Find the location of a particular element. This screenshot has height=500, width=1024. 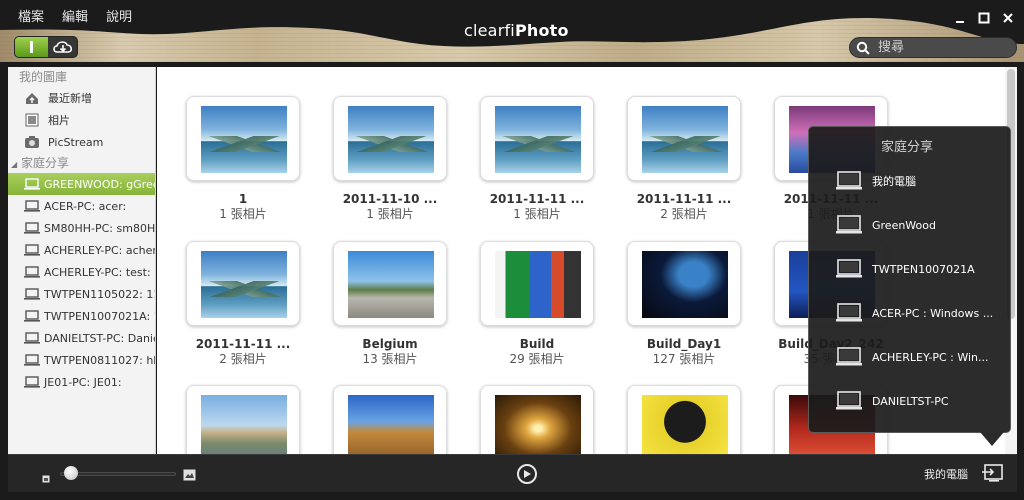

search-input is located at coordinates (943, 47).